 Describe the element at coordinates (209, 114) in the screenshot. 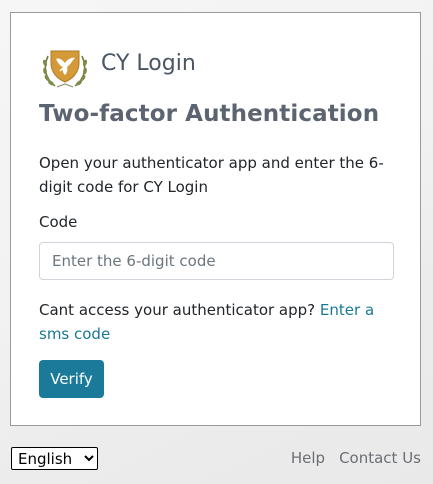

I see `page-title: Two-factor Authentication` at that location.